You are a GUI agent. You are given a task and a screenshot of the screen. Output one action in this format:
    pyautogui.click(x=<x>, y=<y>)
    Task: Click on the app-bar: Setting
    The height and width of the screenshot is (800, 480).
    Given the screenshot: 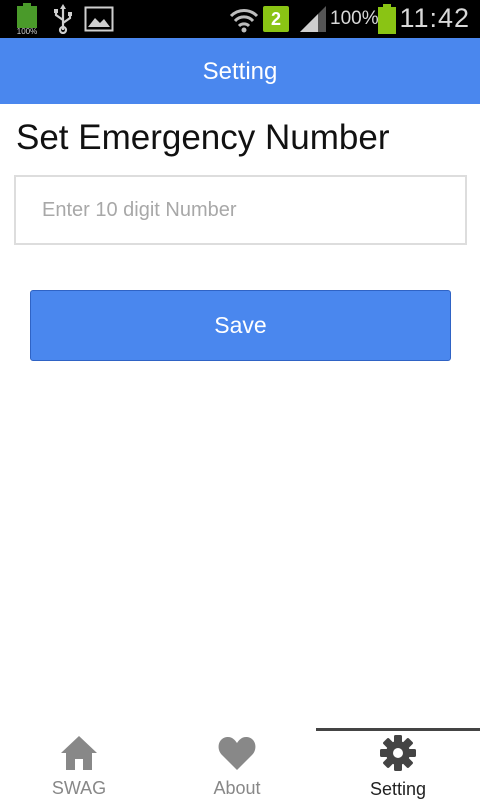 What is the action you would take?
    pyautogui.click(x=240, y=71)
    